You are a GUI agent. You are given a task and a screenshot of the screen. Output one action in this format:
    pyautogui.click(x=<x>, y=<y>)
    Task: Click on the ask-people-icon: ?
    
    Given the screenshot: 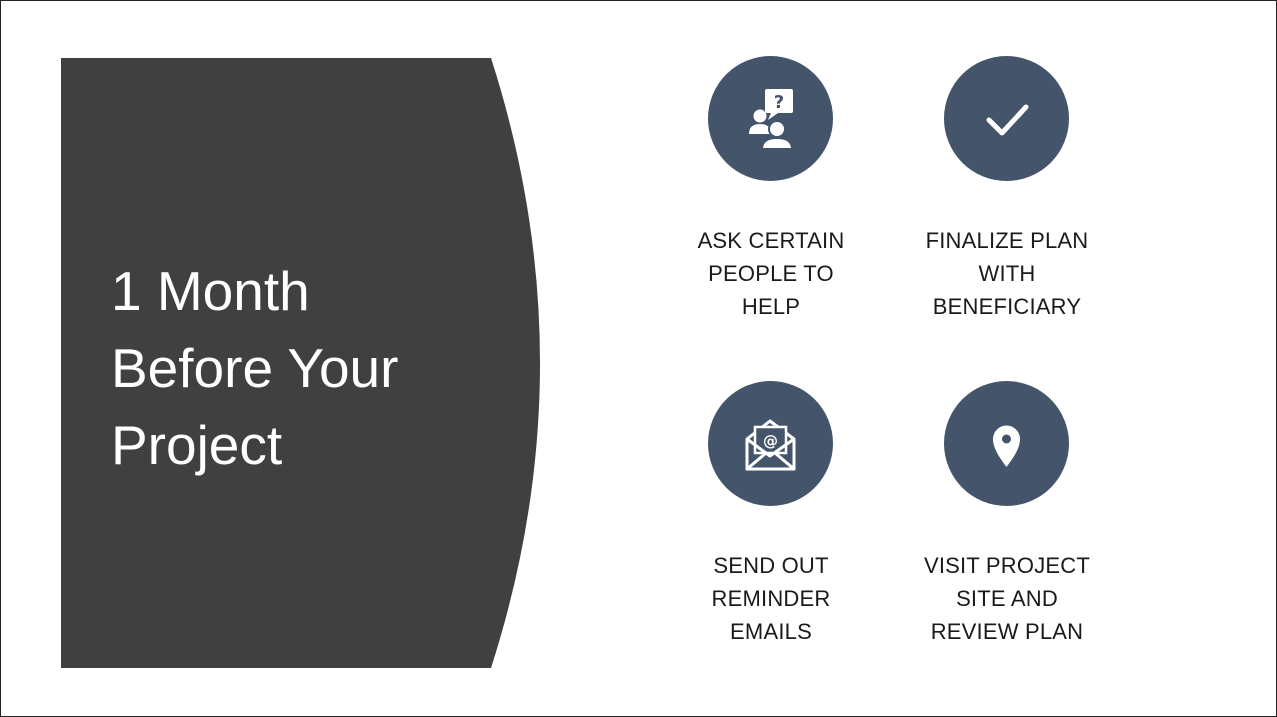 What is the action you would take?
    pyautogui.click(x=771, y=119)
    